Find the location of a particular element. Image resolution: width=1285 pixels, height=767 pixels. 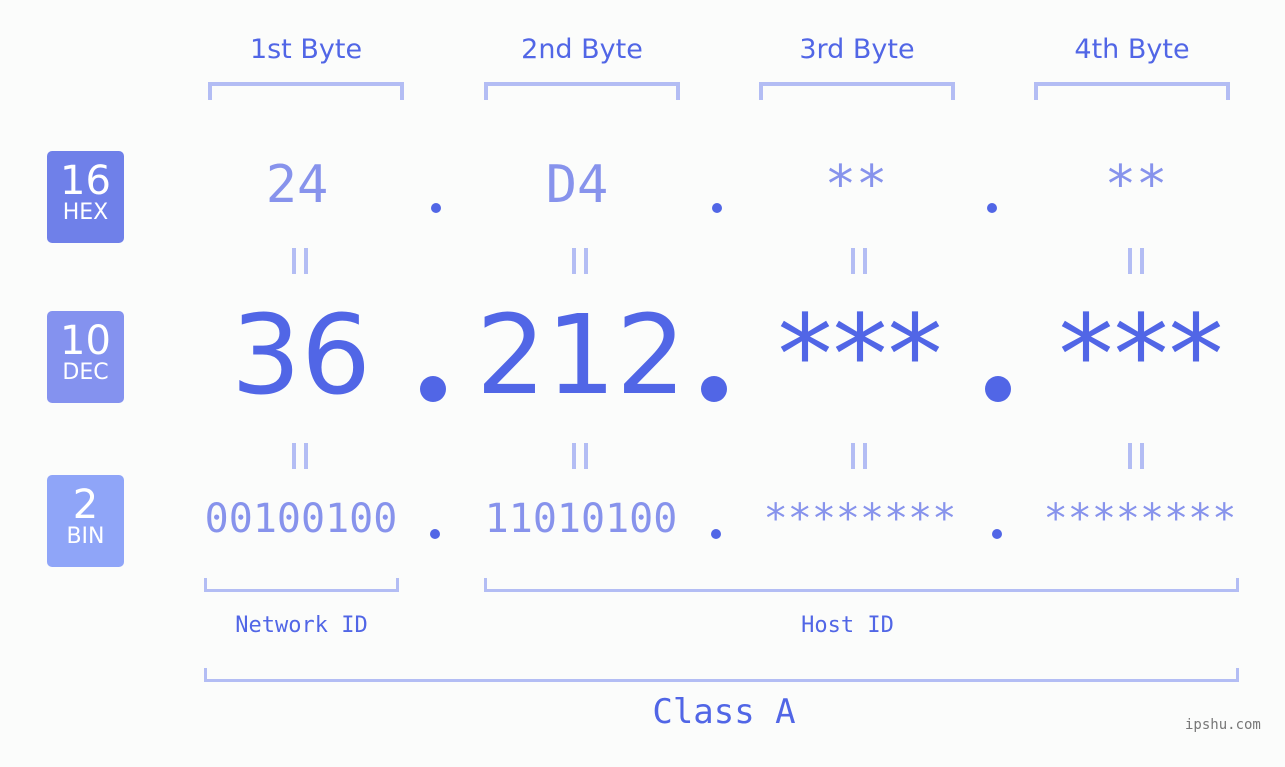

hex-badge: 16 HEX is located at coordinates (85, 197).